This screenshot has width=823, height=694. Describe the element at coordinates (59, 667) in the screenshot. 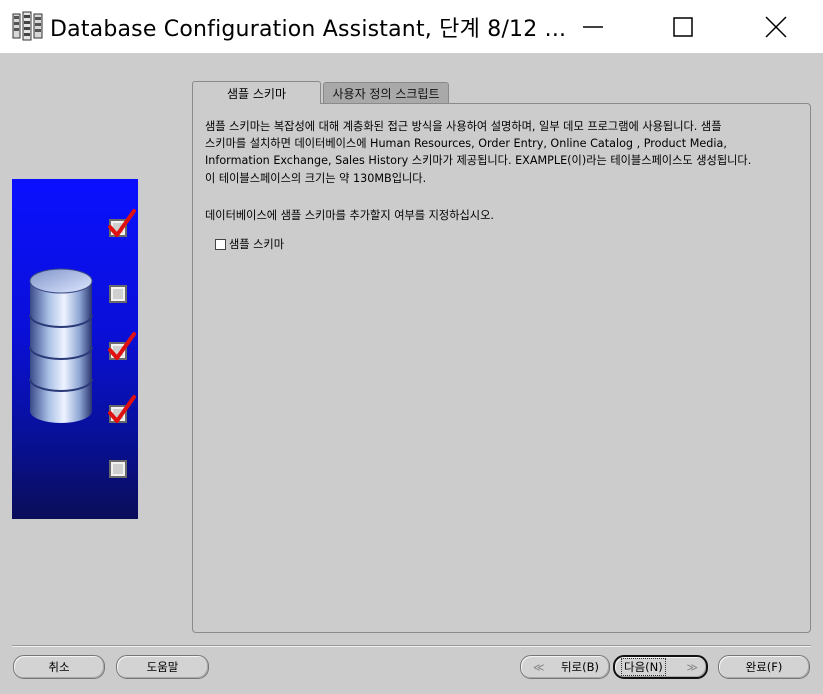

I see `cancel-button: 취소` at that location.